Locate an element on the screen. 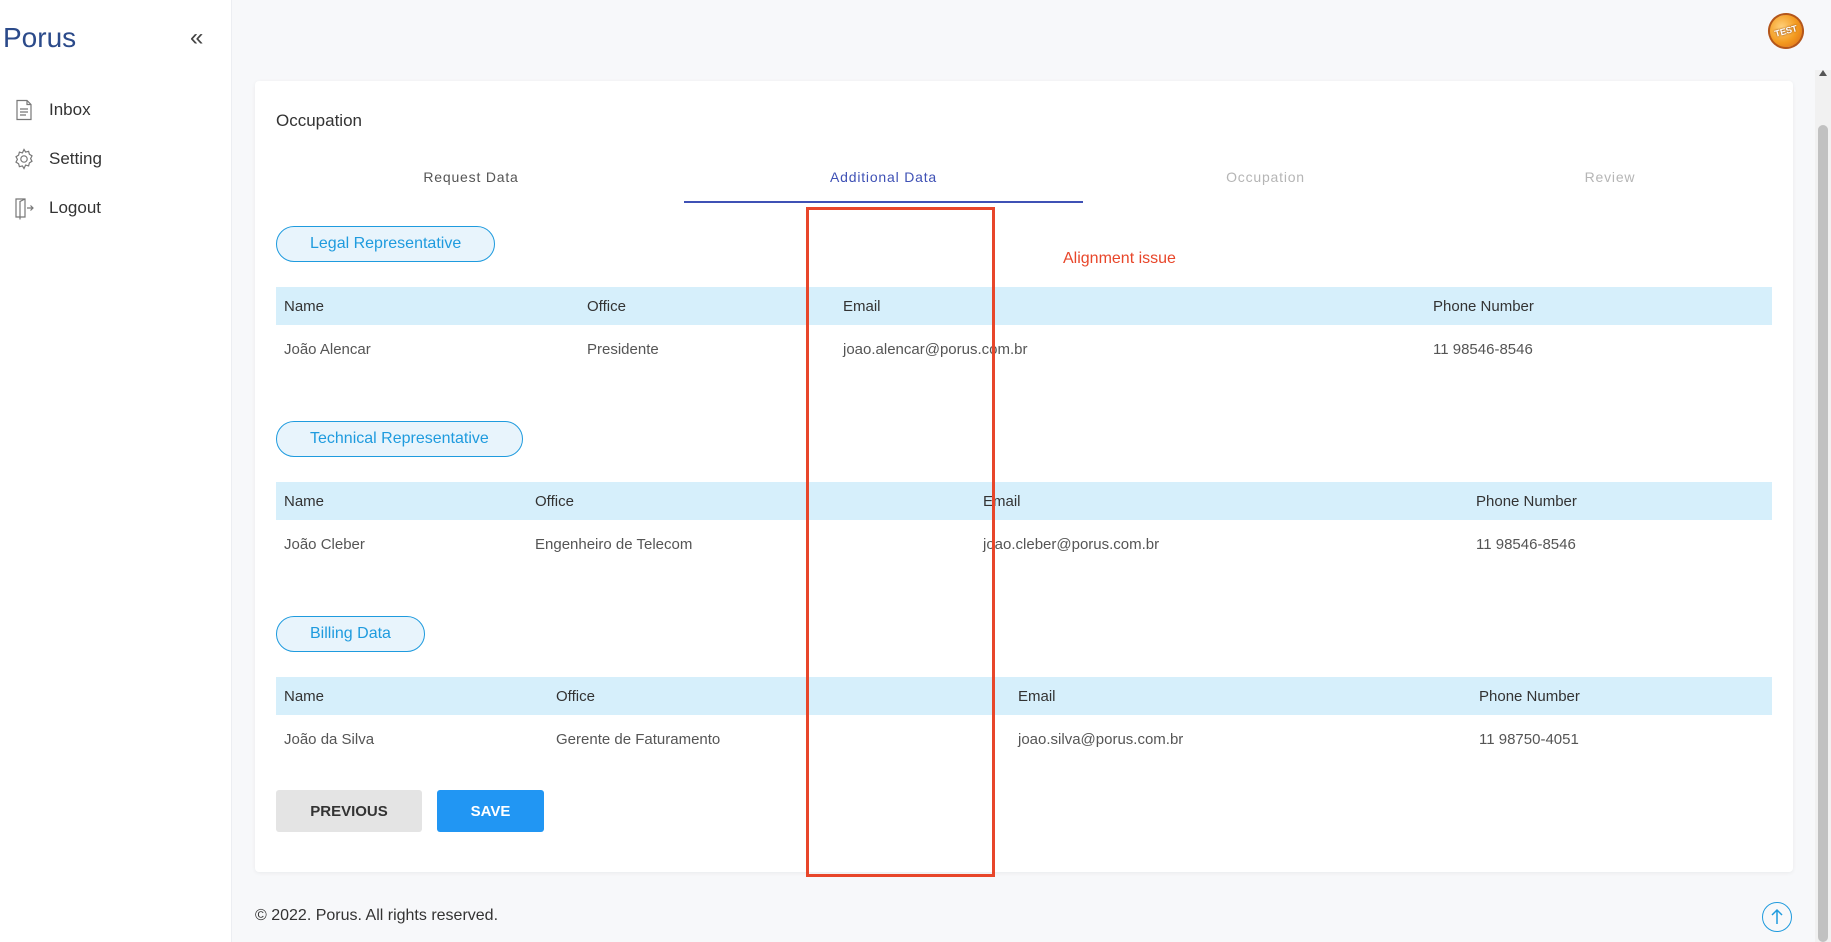 The width and height of the screenshot is (1831, 942). section-pill: Legal Representative is located at coordinates (386, 244).